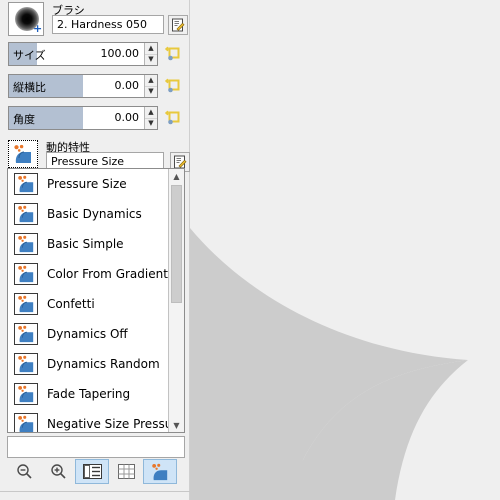 The width and height of the screenshot is (500, 500). What do you see at coordinates (29, 55) in the screenshot?
I see `size-slider-label: サイズ` at bounding box center [29, 55].